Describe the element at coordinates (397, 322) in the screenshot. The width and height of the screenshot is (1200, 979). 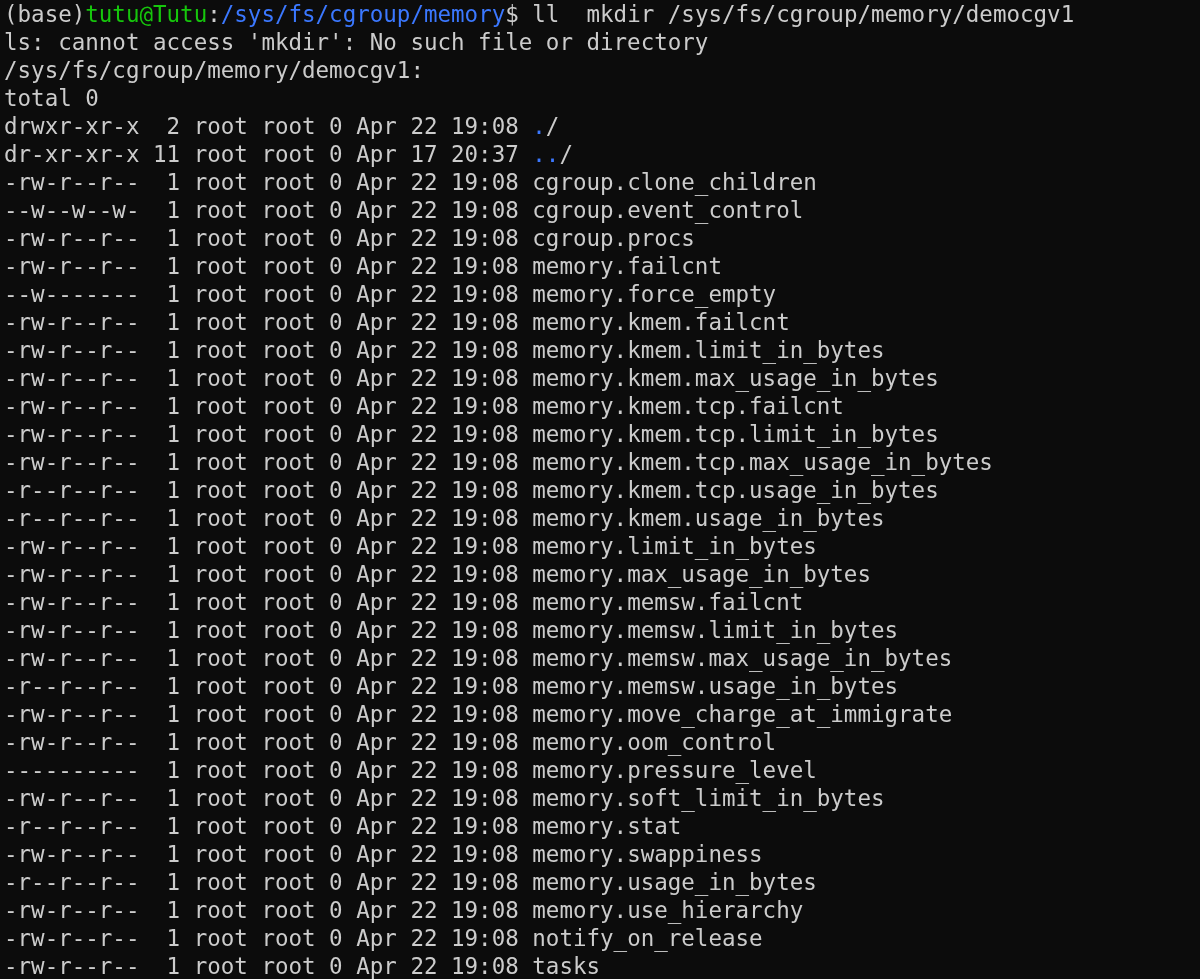
I see `listing-line: -rw-r--r-- 1 root root 0 Apr 22 19:08 memory.kmem.failcnt` at that location.